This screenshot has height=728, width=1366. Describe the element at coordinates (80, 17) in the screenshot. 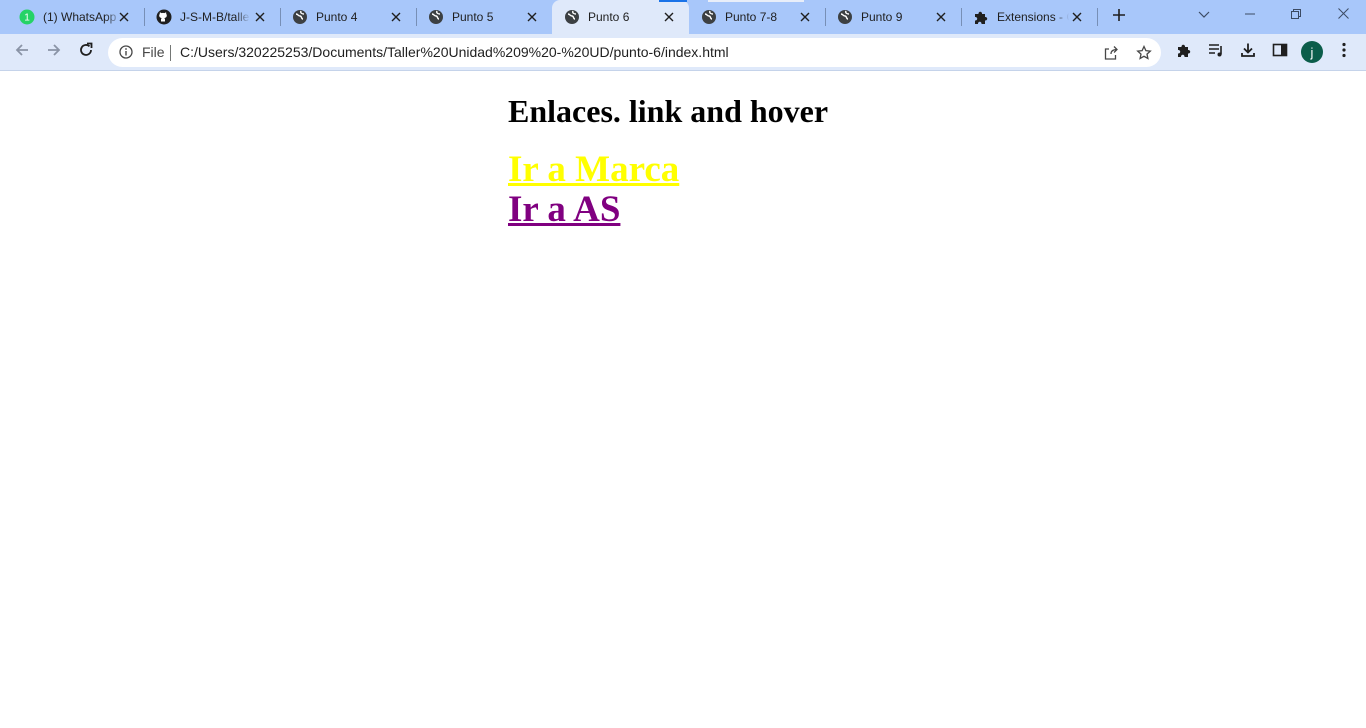

I see `tab-title: (1) WhatsApp` at that location.